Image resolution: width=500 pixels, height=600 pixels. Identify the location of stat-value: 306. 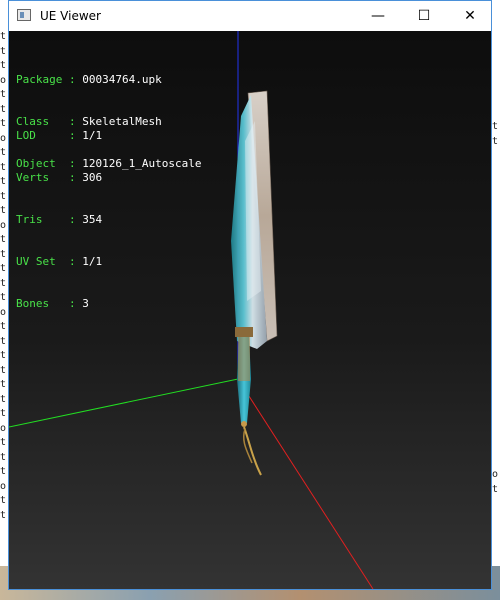
(92, 177).